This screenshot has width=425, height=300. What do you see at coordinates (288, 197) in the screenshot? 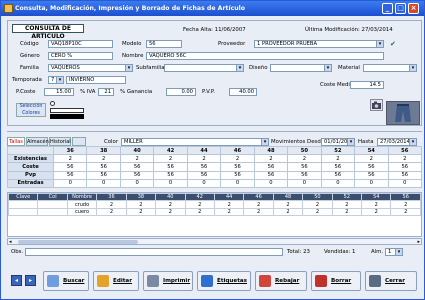
I see `column-header: 48` at bounding box center [288, 197].